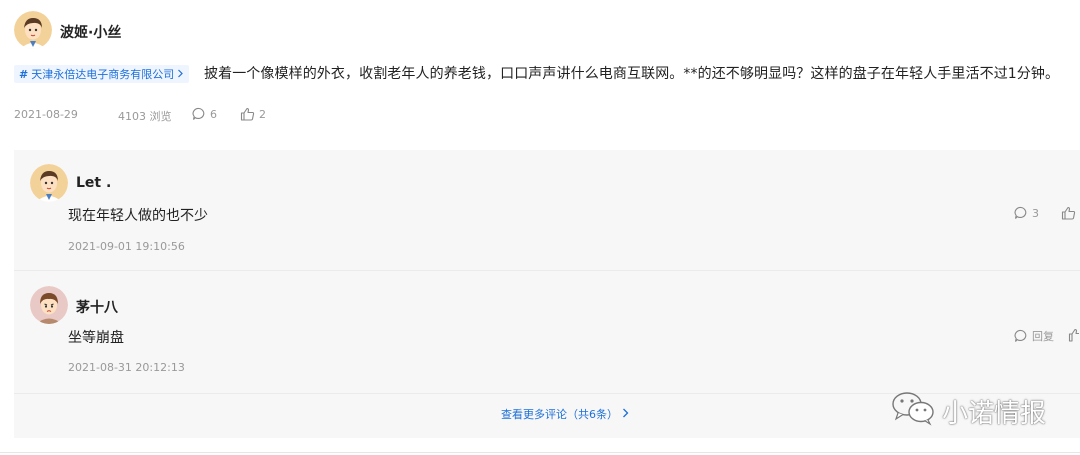 This screenshot has height=455, width=1080. I want to click on comment-reply-label: 回复, so click(1043, 336).